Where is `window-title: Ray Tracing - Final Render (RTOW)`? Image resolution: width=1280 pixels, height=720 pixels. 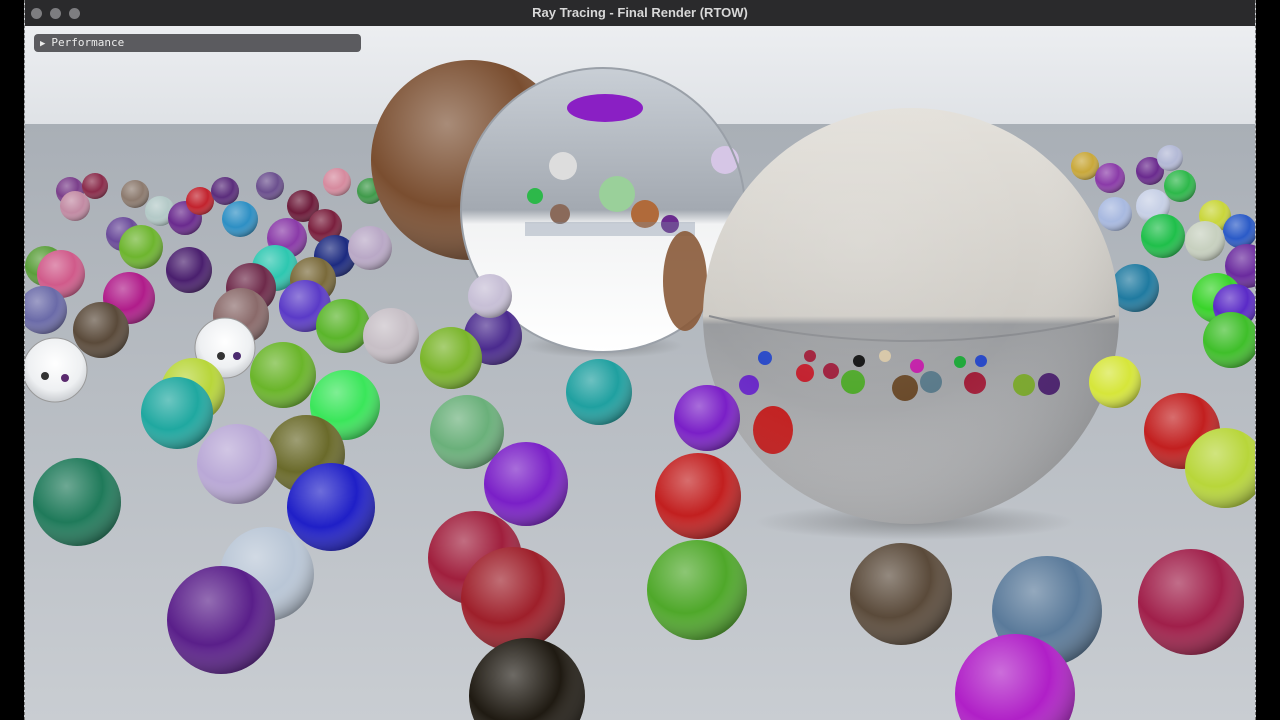 window-title: Ray Tracing - Final Render (RTOW) is located at coordinates (640, 12).